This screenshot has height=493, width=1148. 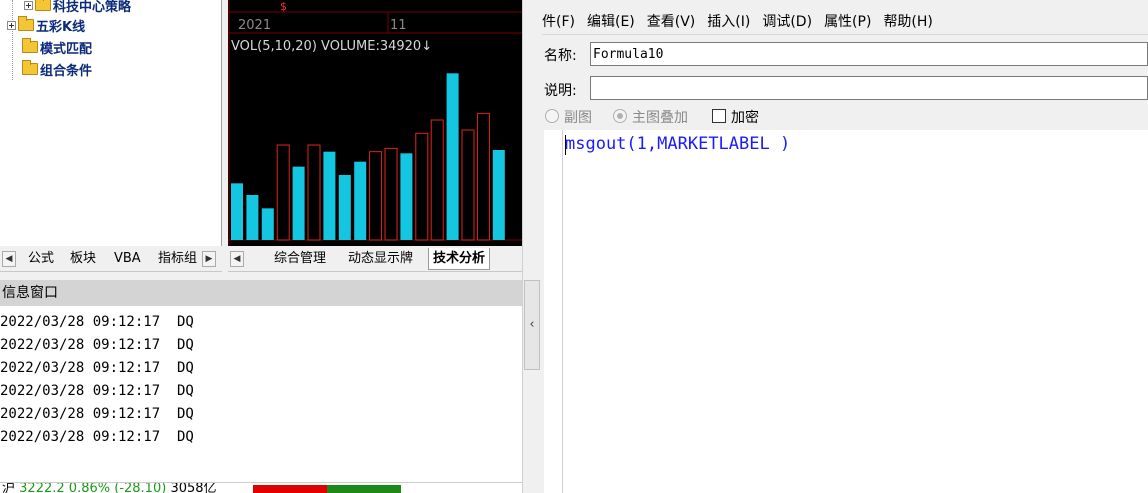 I want to click on tab-block: 板块, so click(x=83, y=259).